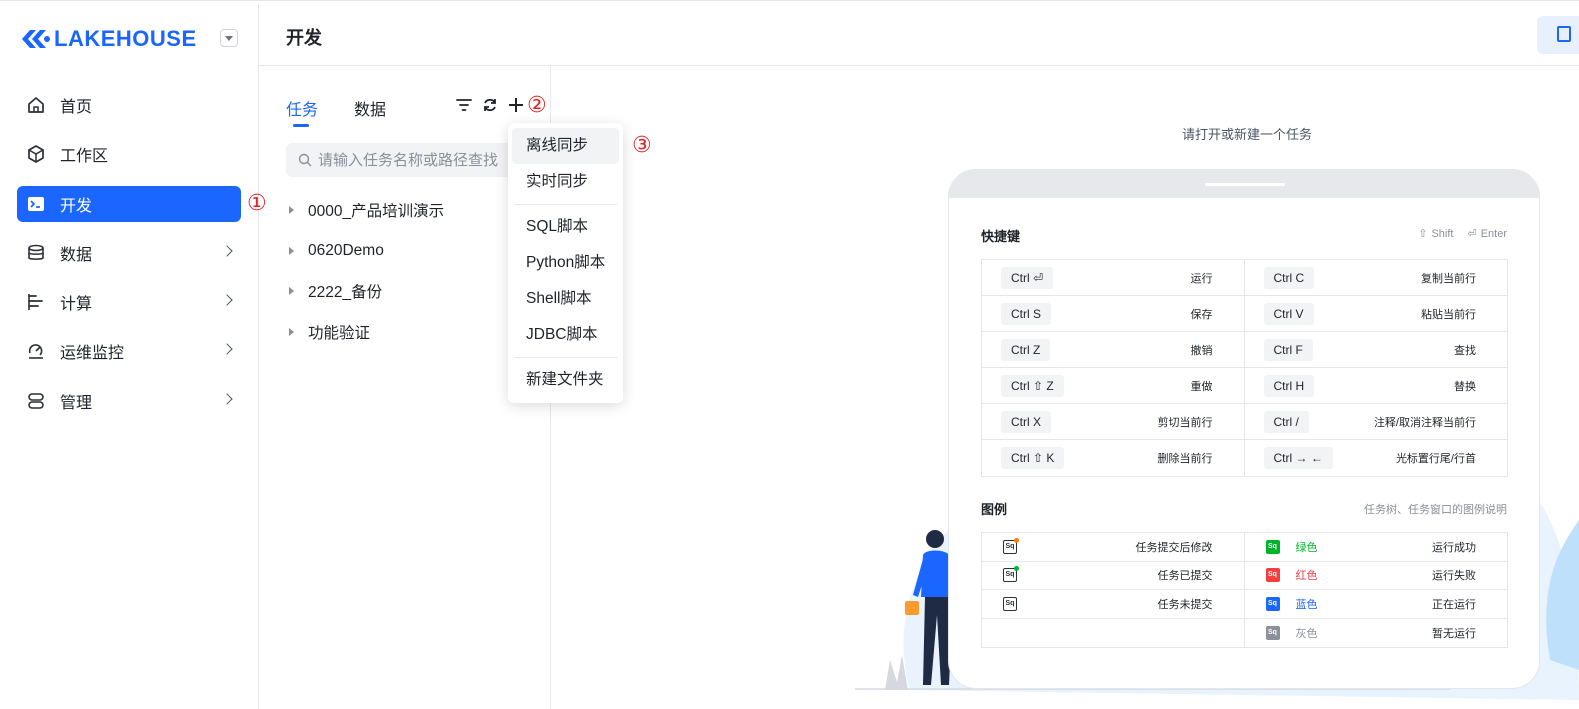  I want to click on shortcut-keys: Ctrl V, so click(1288, 313).